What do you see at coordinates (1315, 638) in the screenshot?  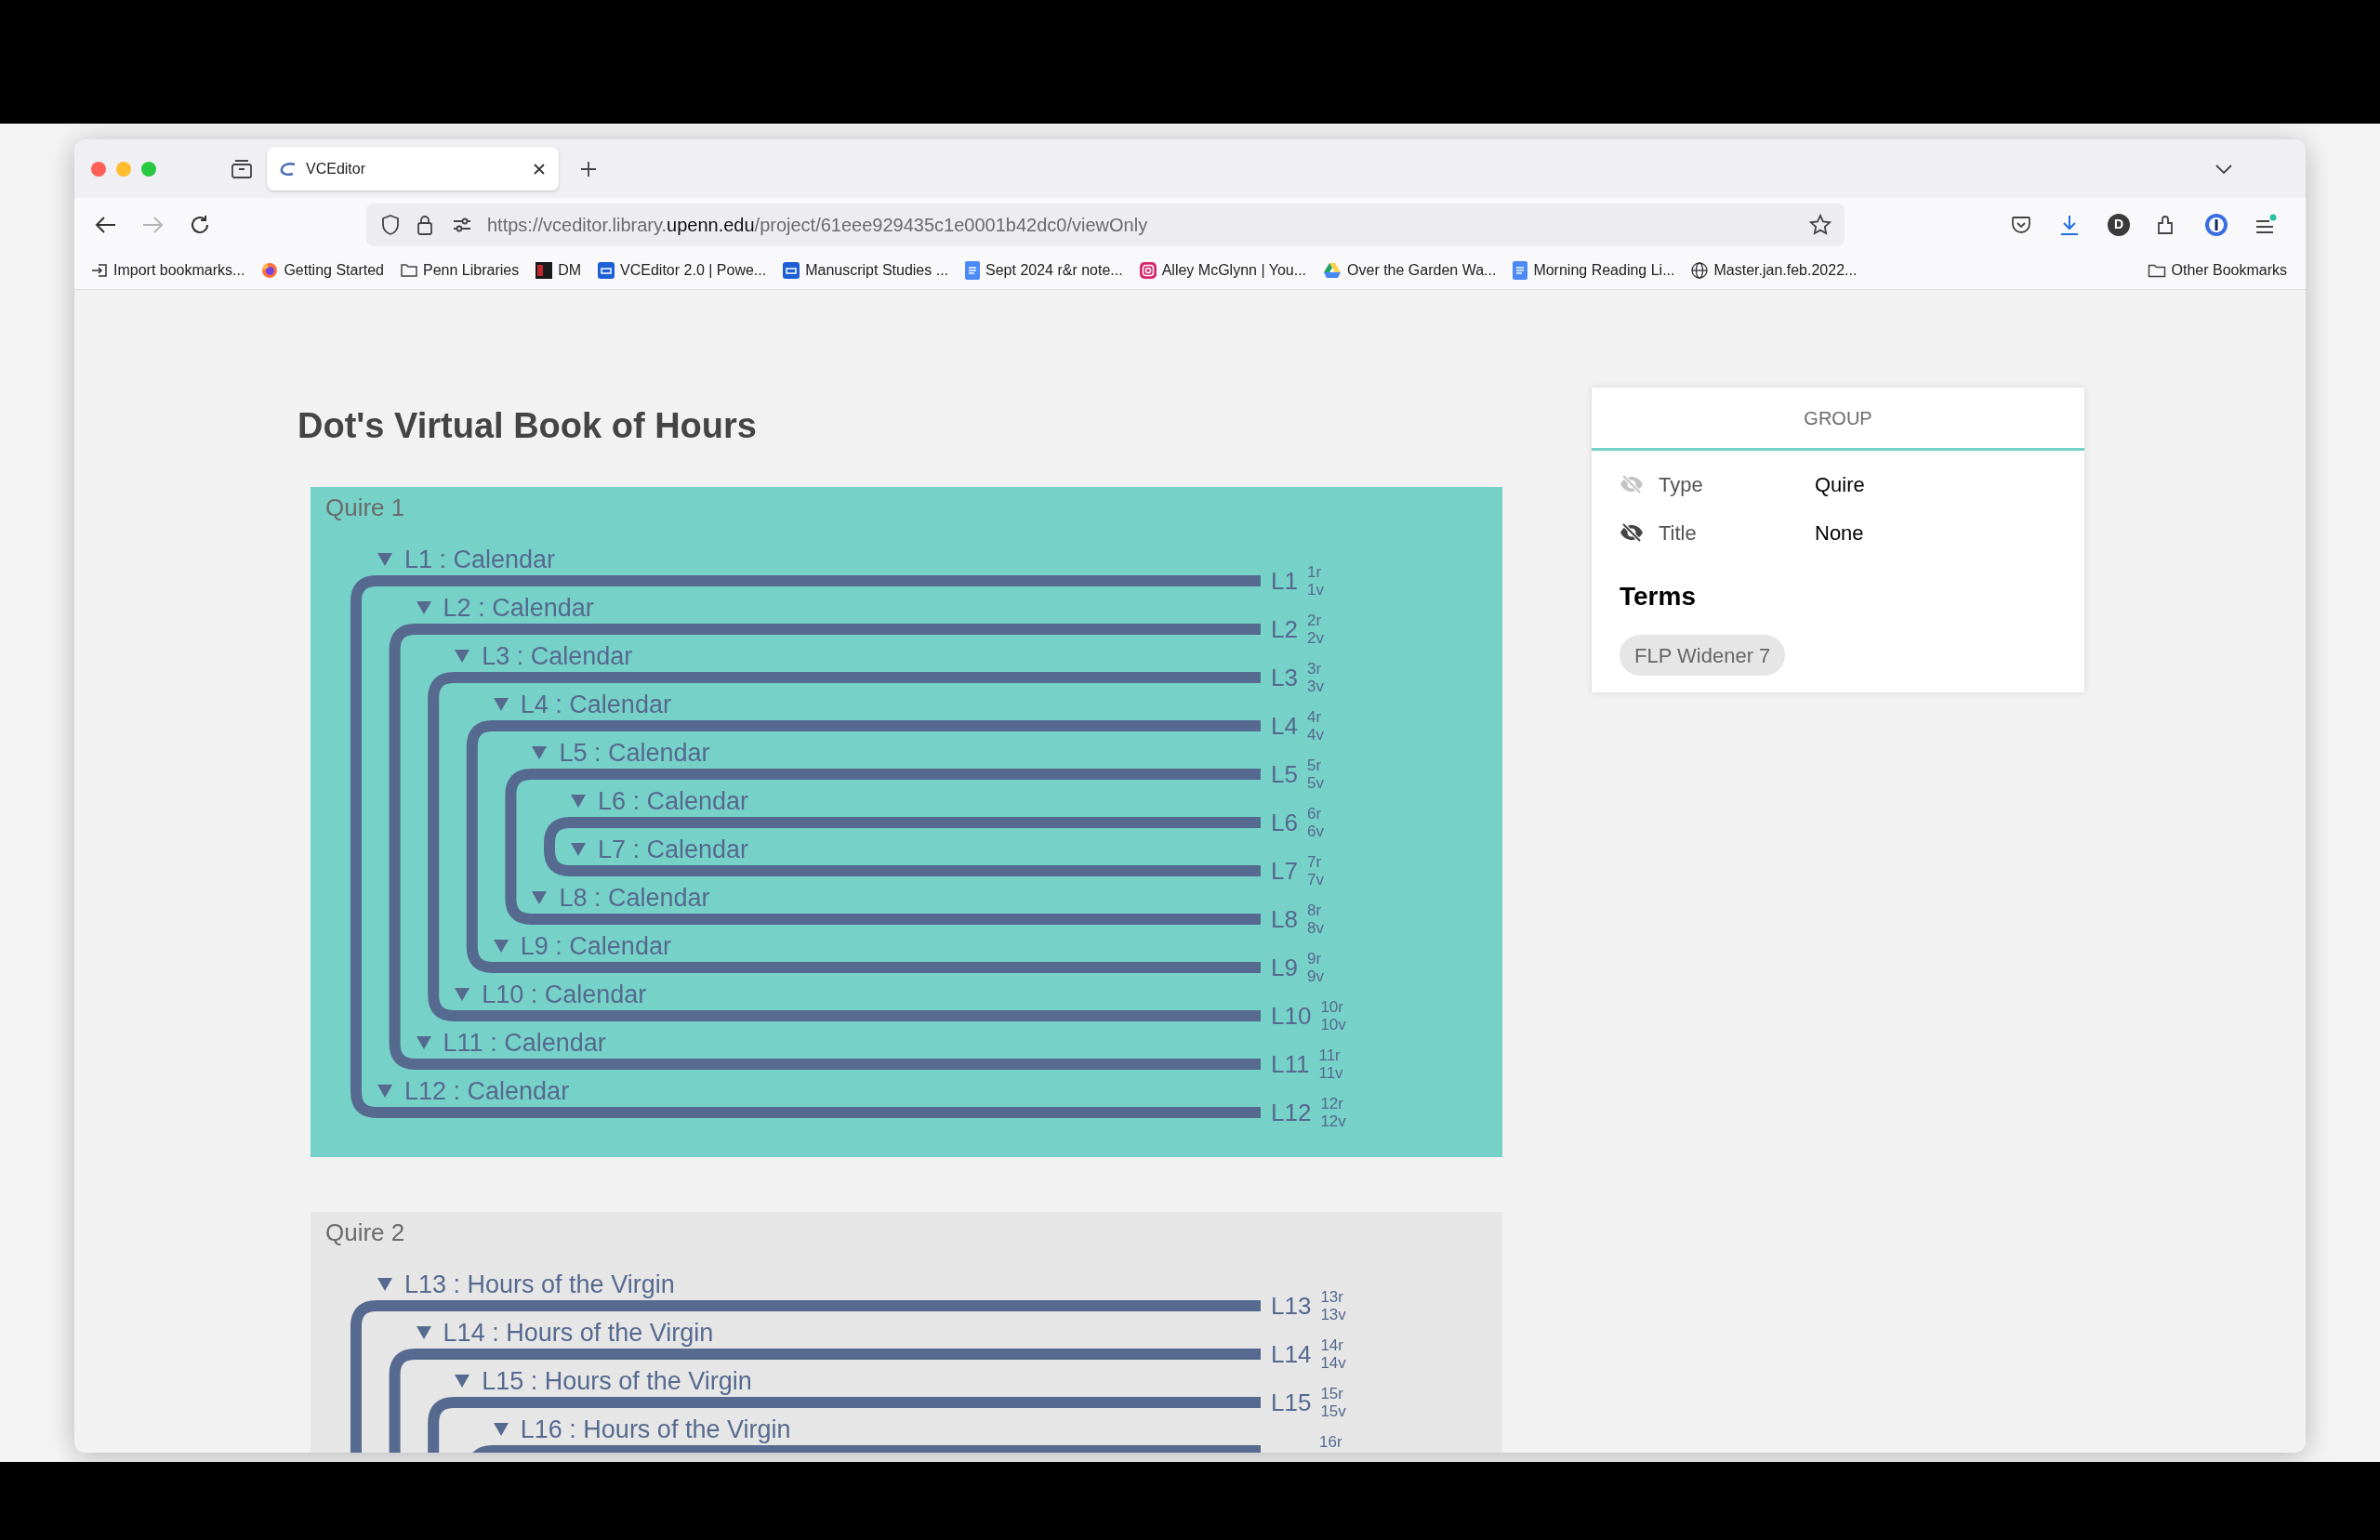 I see `folio-label: 2v` at bounding box center [1315, 638].